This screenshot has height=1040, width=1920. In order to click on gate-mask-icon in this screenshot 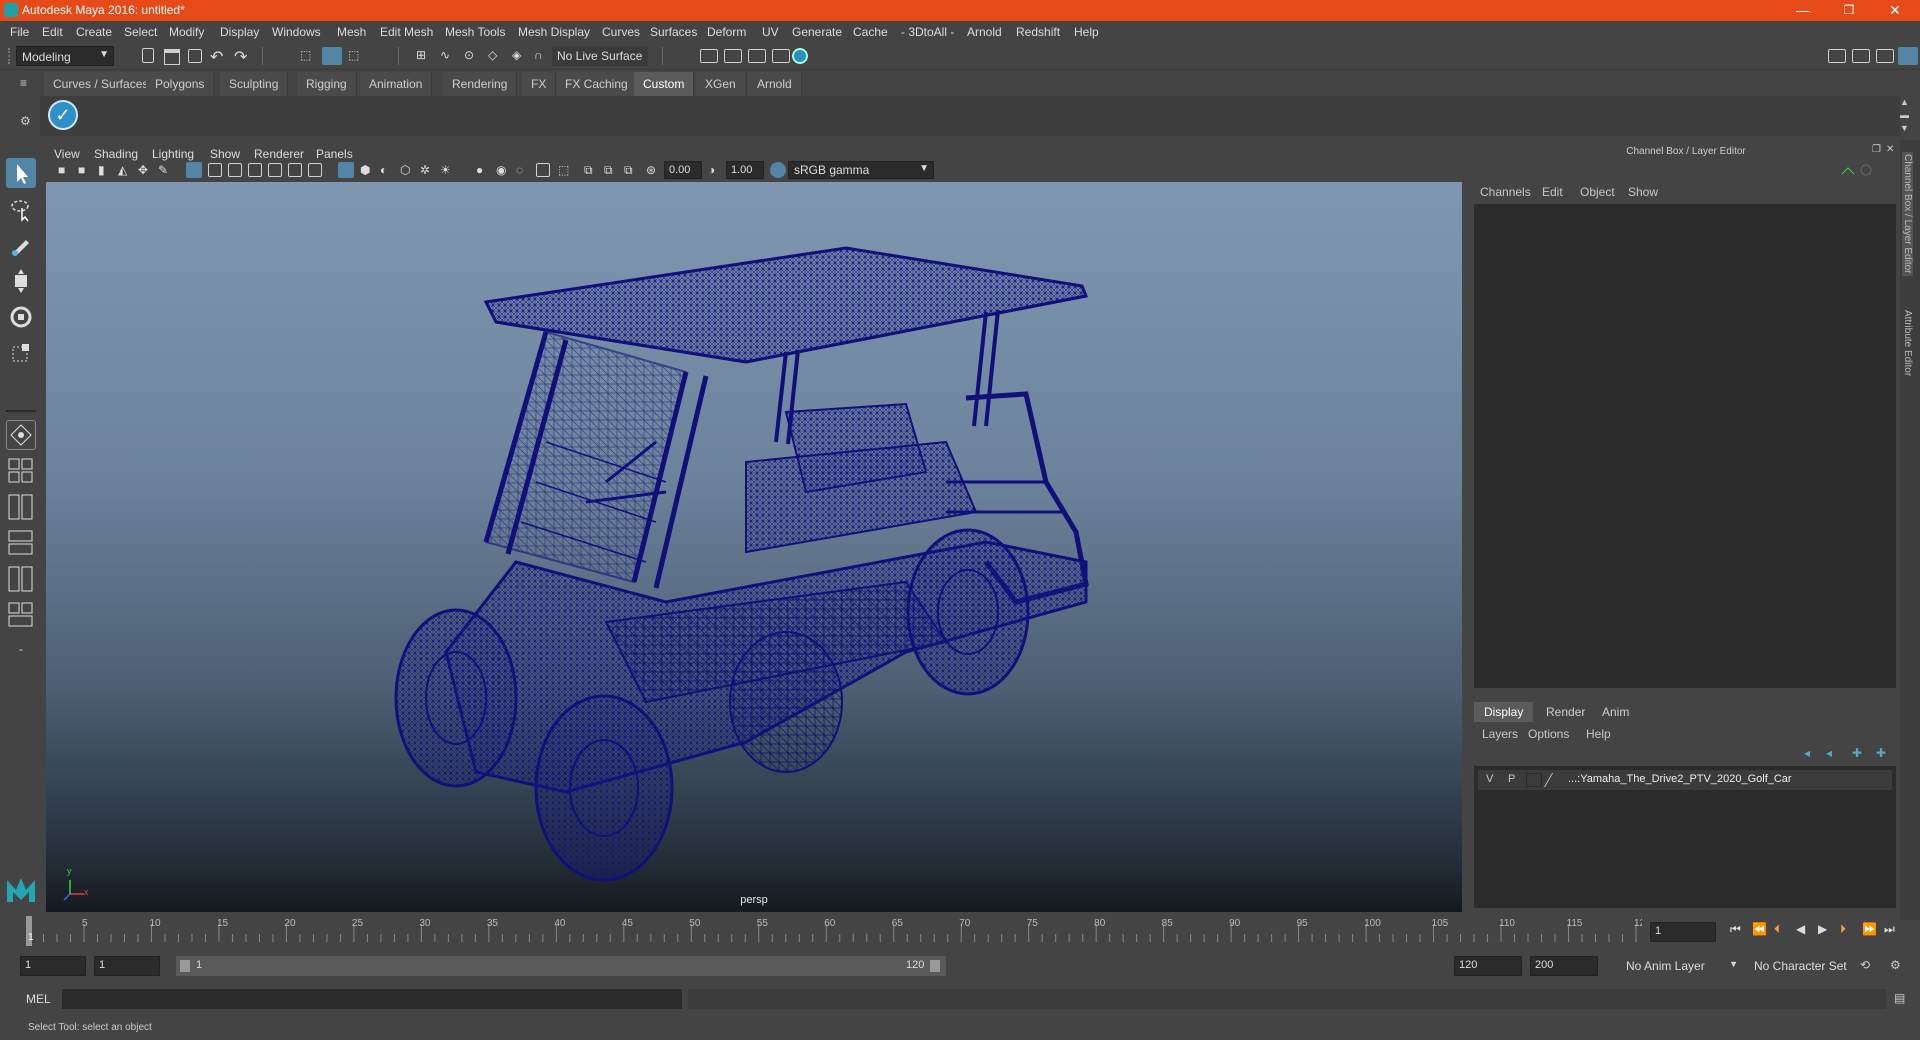, I will do `click(255, 170)`.